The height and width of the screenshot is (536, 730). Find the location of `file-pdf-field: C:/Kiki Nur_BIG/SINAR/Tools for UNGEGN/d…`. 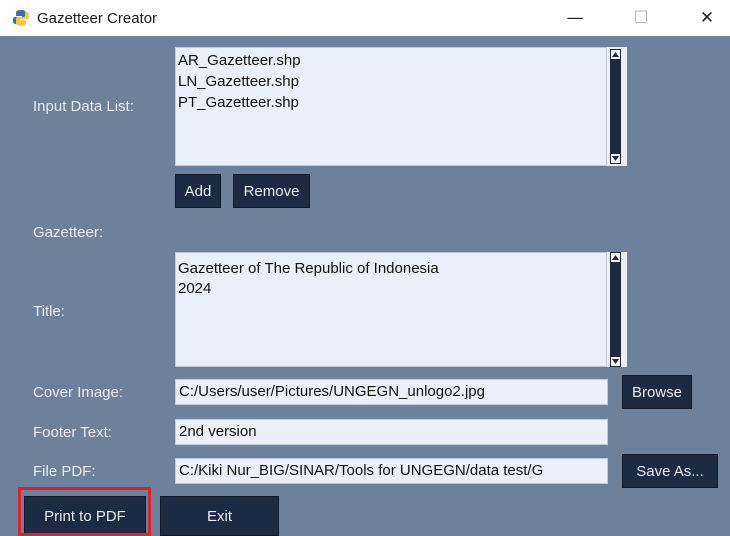

file-pdf-field: C:/Kiki Nur_BIG/SINAR/Tools for UNGEGN/d… is located at coordinates (391, 471).